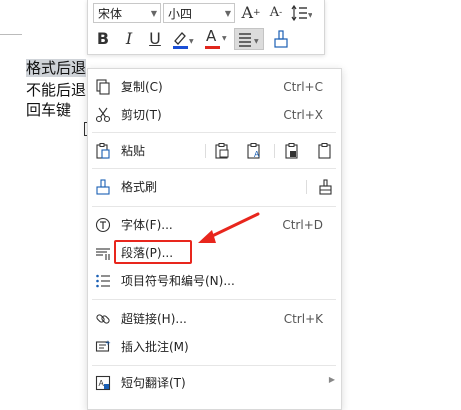  What do you see at coordinates (199, 13) in the screenshot?
I see `font-size-select: 小四 ▼` at bounding box center [199, 13].